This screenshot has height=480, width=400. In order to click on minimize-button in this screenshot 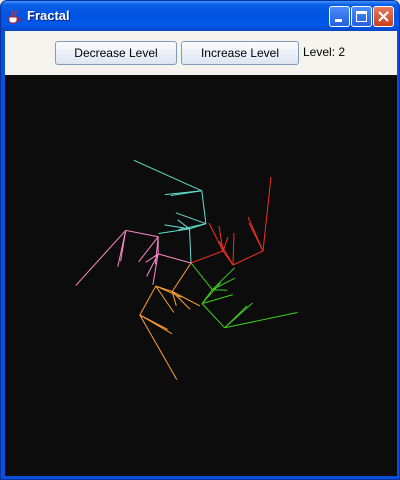, I will do `click(339, 16)`.